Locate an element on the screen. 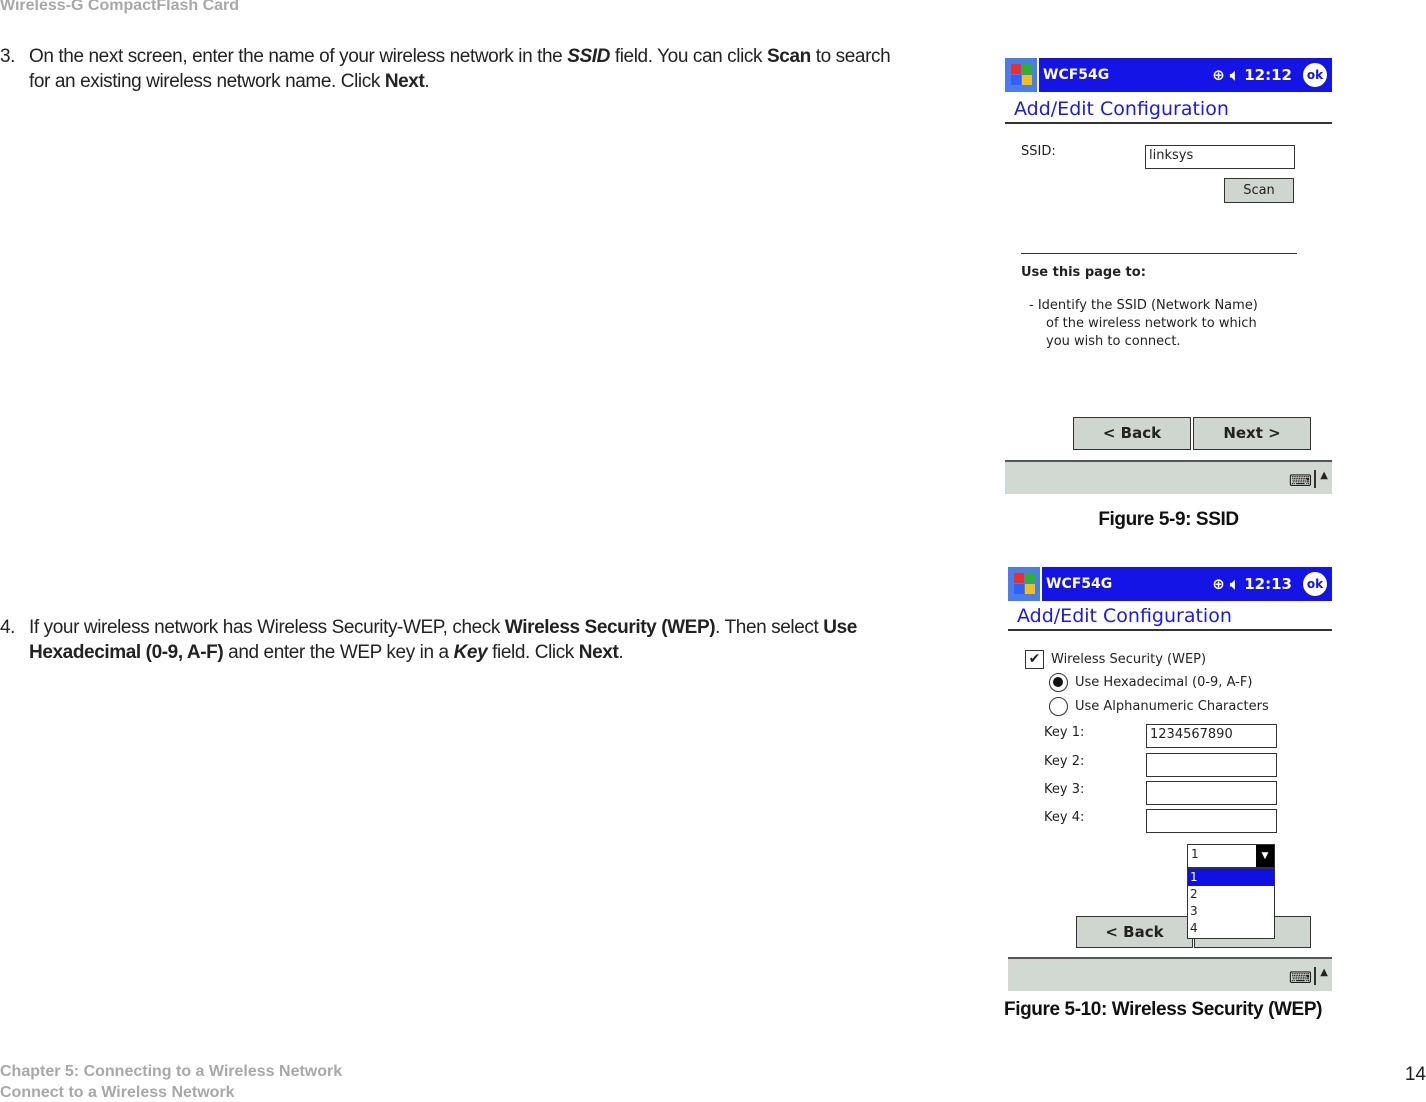 Image resolution: width=1426 pixels, height=1102 pixels. status-area: ⊕ 🔈︎ 12:13 is located at coordinates (1252, 584).